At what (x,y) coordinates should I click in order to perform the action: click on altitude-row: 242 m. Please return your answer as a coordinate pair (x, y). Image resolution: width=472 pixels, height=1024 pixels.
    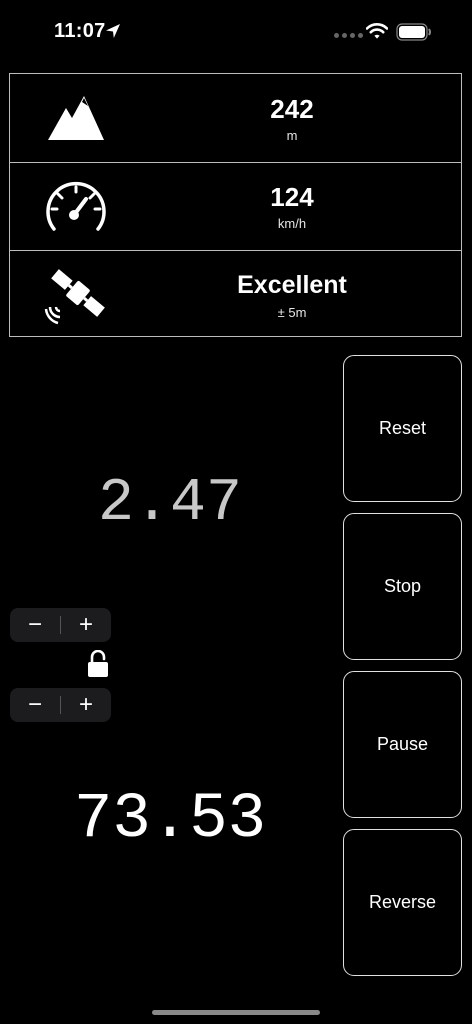
    Looking at the image, I should click on (235, 118).